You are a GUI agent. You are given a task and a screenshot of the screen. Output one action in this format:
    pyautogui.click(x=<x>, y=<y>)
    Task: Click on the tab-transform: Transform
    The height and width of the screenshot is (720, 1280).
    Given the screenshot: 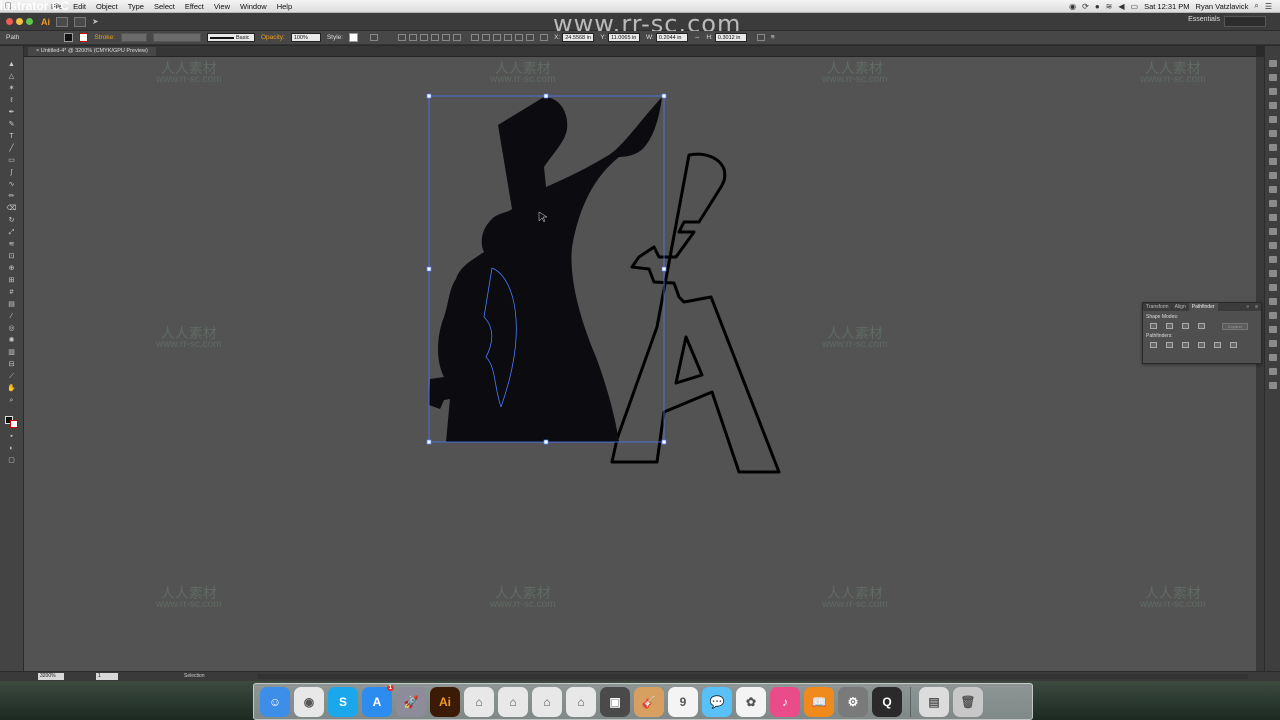 What is the action you would take?
    pyautogui.click(x=1157, y=307)
    